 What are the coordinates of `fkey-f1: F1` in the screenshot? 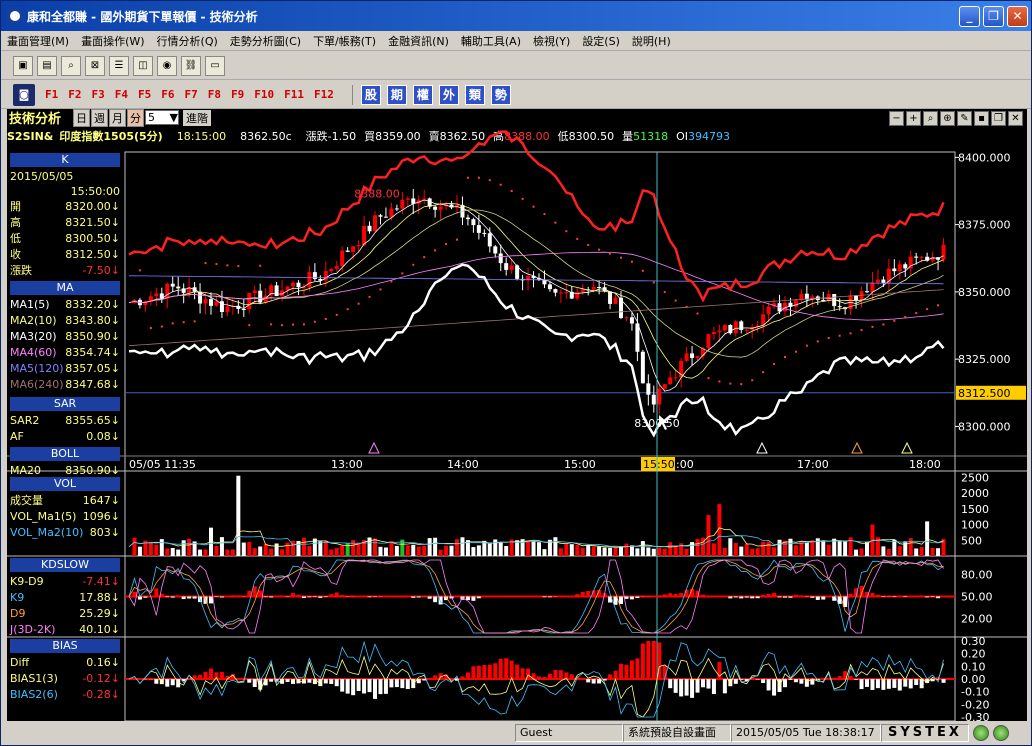 It's located at (51, 94).